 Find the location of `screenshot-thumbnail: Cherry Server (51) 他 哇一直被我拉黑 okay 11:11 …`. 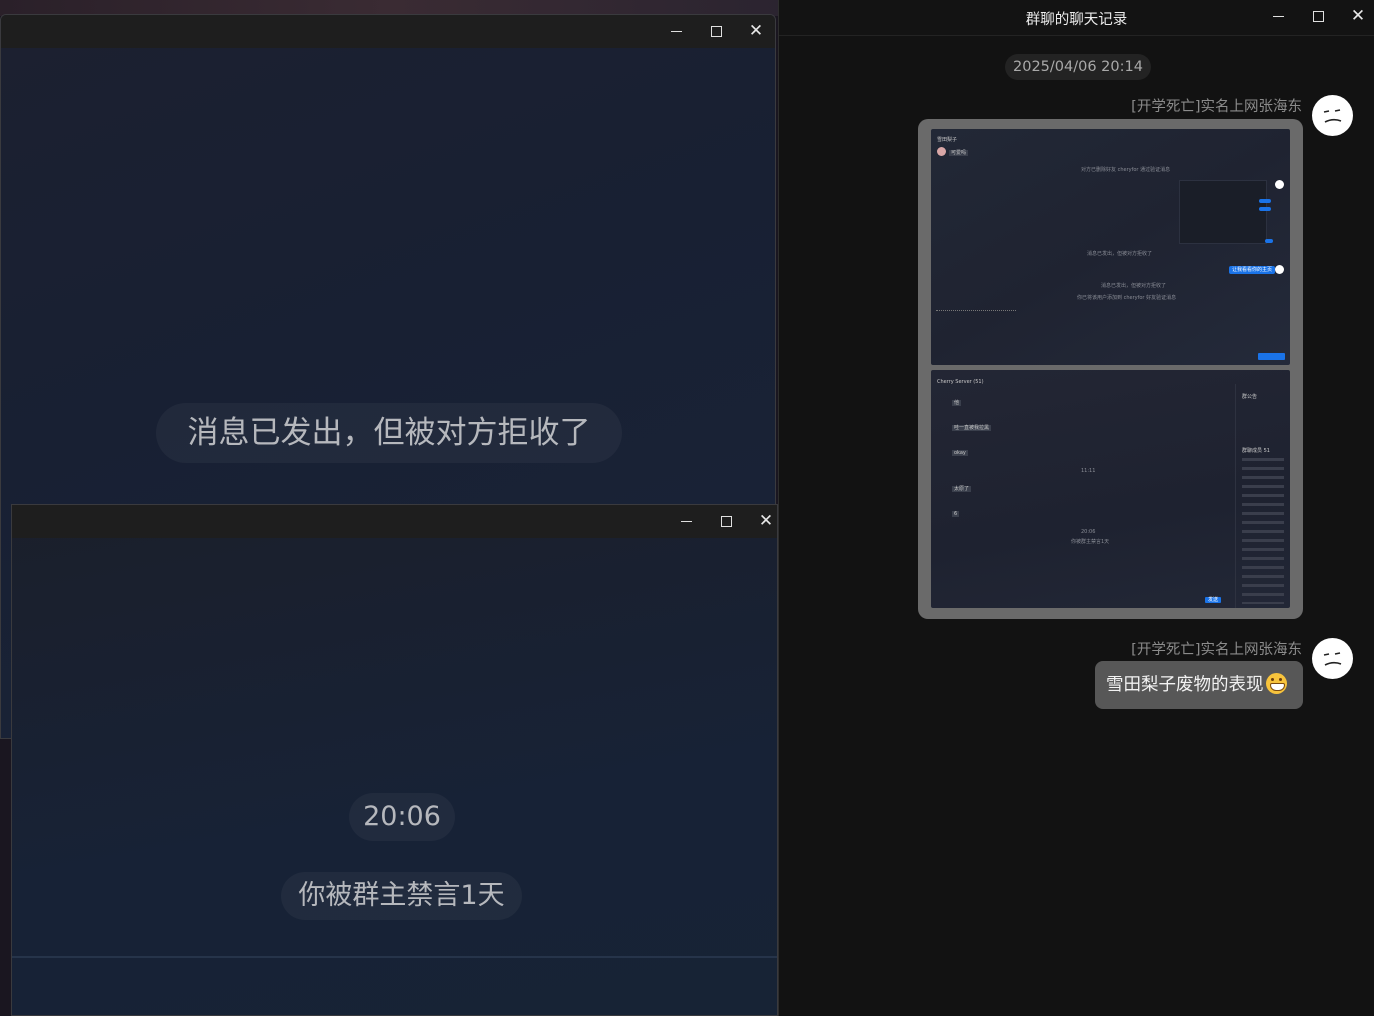

screenshot-thumbnail: Cherry Server (51) 他 哇一直被我拉黑 okay 11:11 … is located at coordinates (1110, 489).